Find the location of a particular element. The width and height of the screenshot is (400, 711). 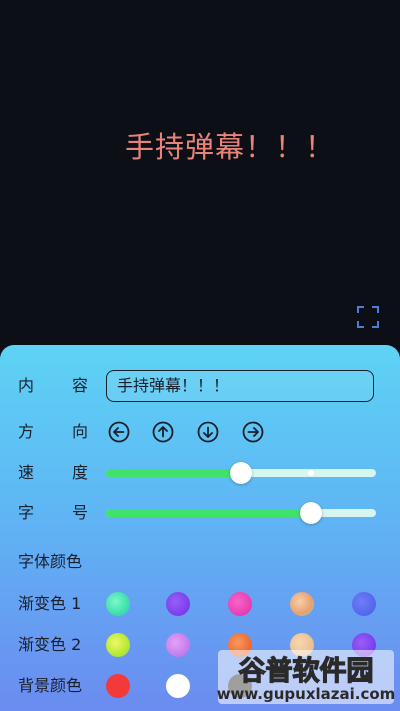

speed-label: 速度 is located at coordinates (53, 472).